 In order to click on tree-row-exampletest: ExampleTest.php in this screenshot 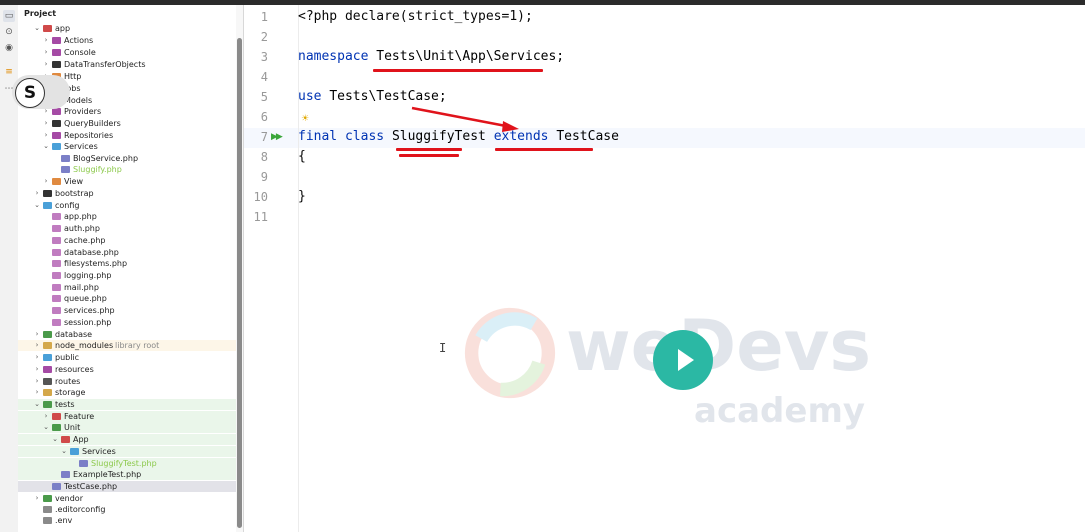, I will do `click(128, 474)`.